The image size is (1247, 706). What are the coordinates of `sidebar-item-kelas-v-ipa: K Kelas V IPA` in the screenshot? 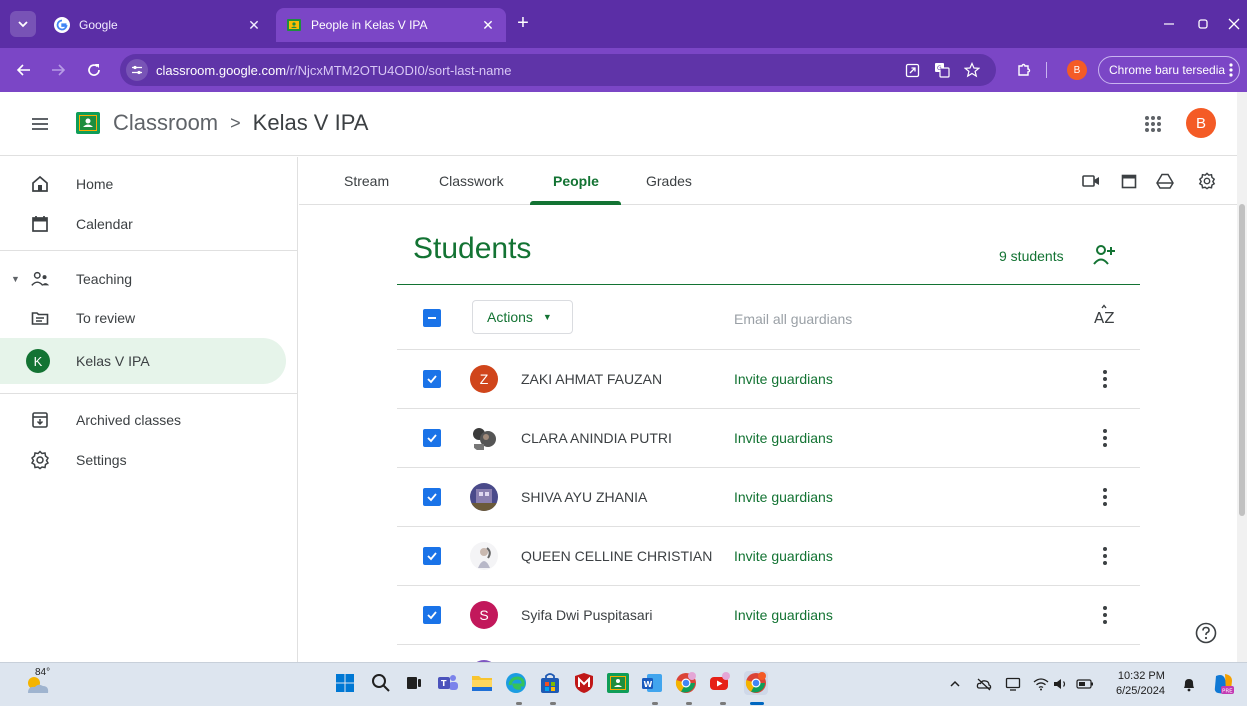 It's located at (143, 361).